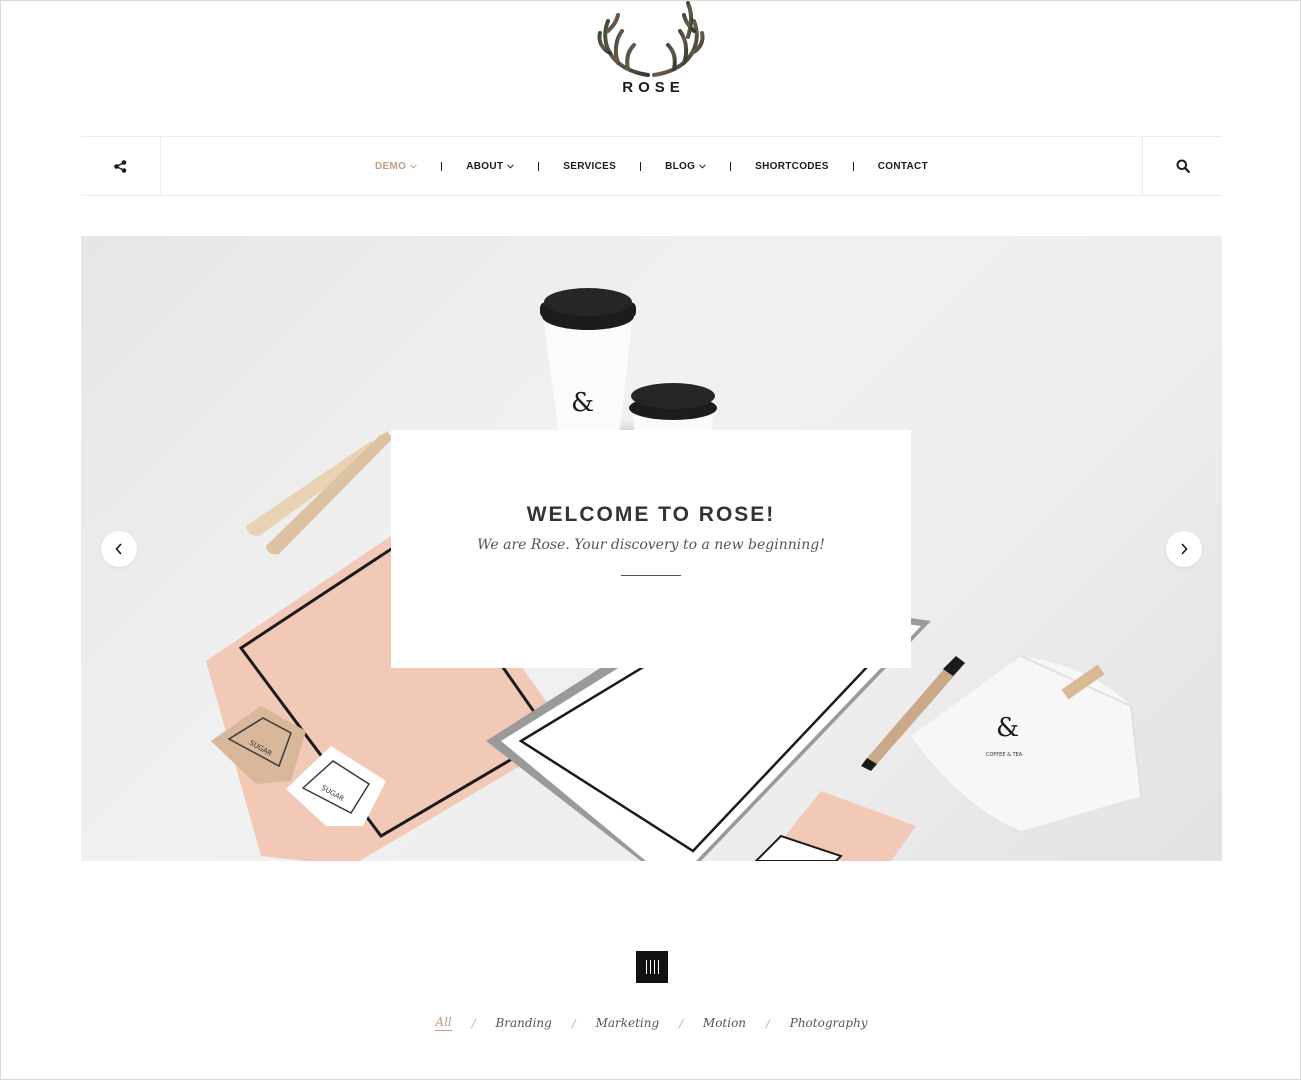  What do you see at coordinates (653, 87) in the screenshot?
I see `logo-text: ROSE` at bounding box center [653, 87].